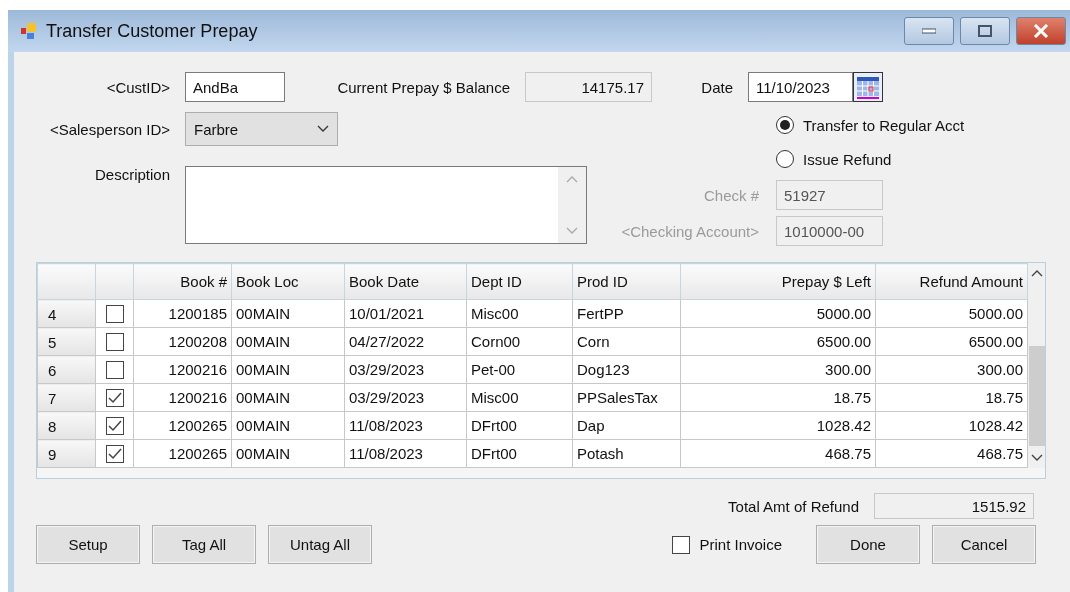 This screenshot has height=592, width=1070. I want to click on field-label: <Checking Account>, so click(690, 231).